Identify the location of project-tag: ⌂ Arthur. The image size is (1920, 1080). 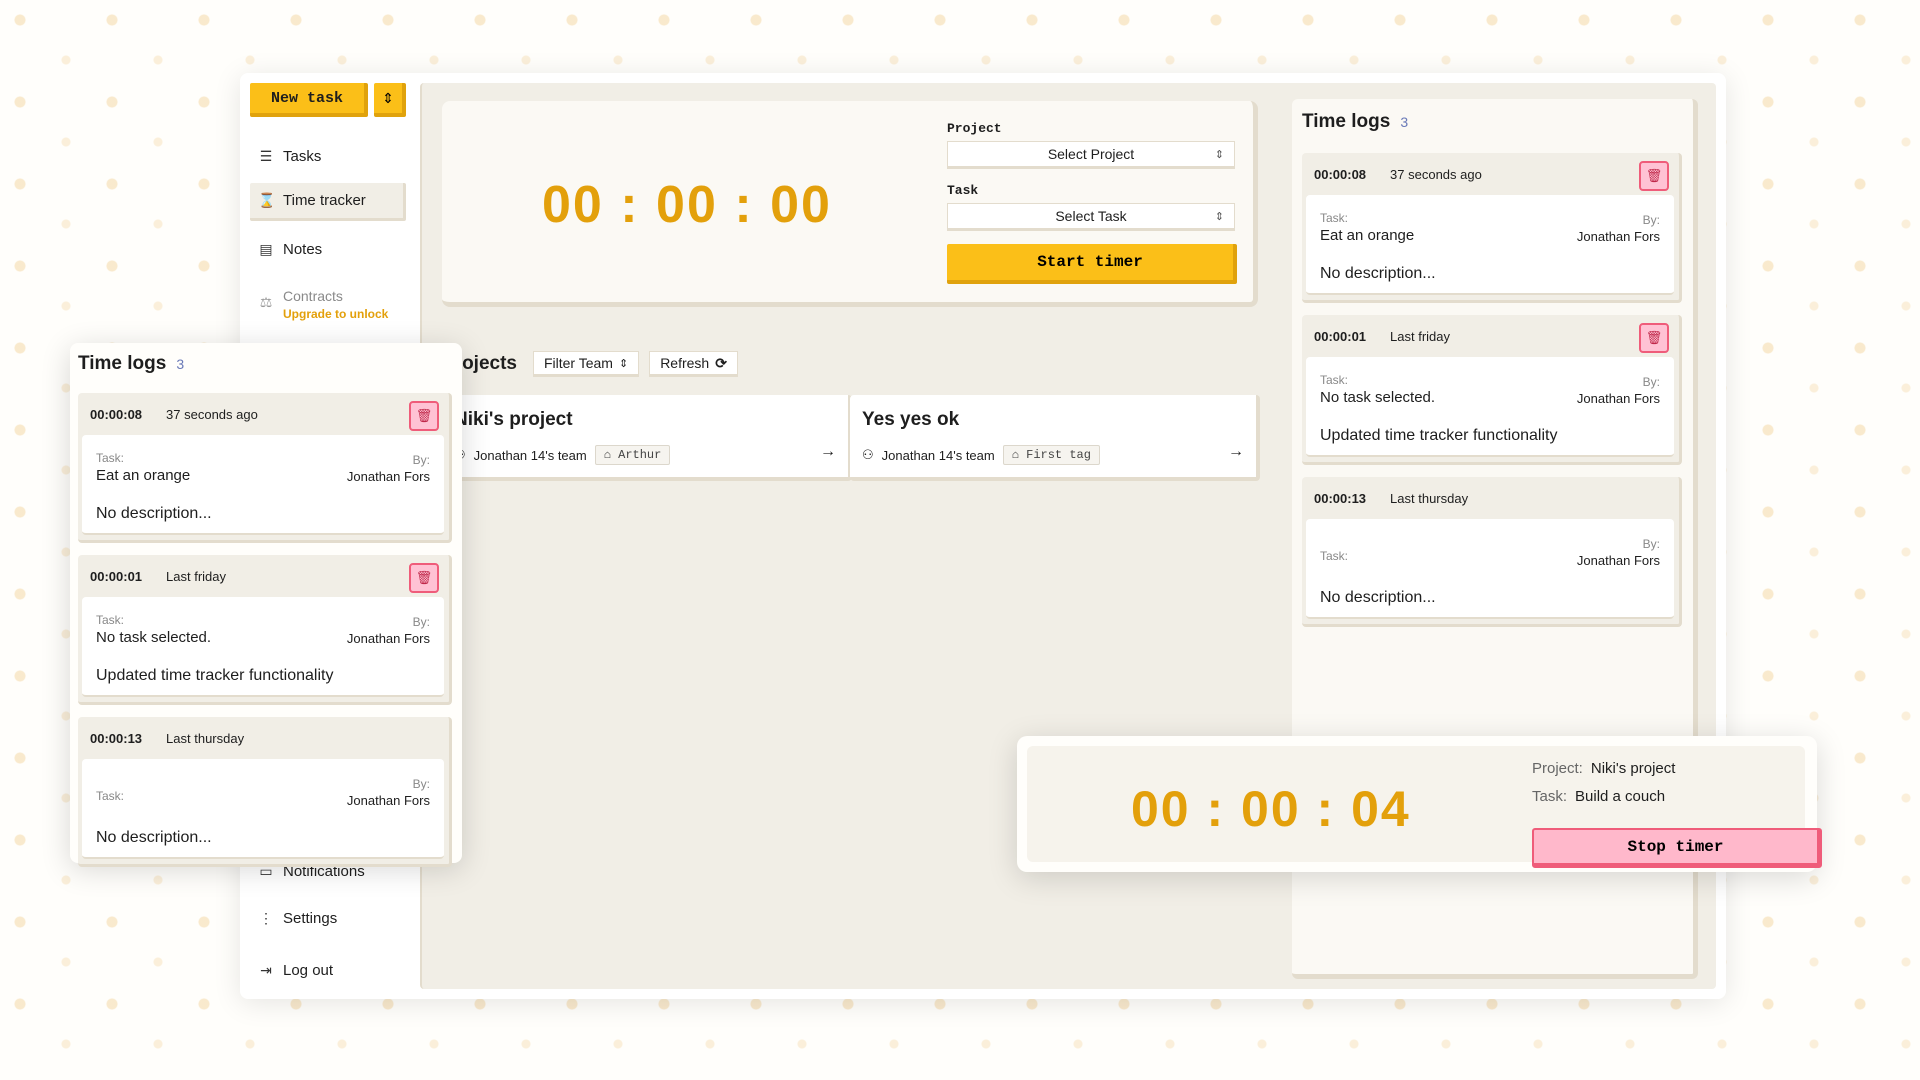
(632, 455).